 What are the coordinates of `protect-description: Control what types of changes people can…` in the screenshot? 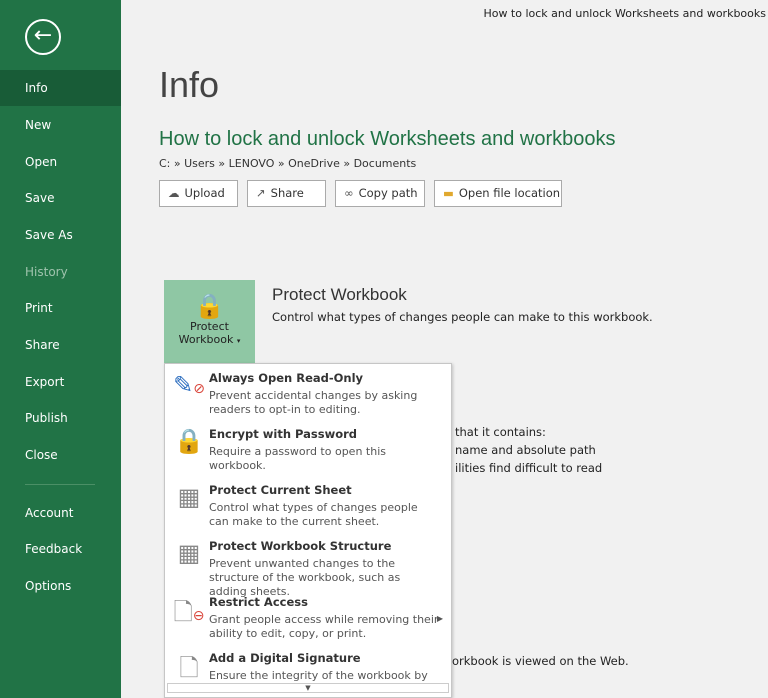 It's located at (462, 317).